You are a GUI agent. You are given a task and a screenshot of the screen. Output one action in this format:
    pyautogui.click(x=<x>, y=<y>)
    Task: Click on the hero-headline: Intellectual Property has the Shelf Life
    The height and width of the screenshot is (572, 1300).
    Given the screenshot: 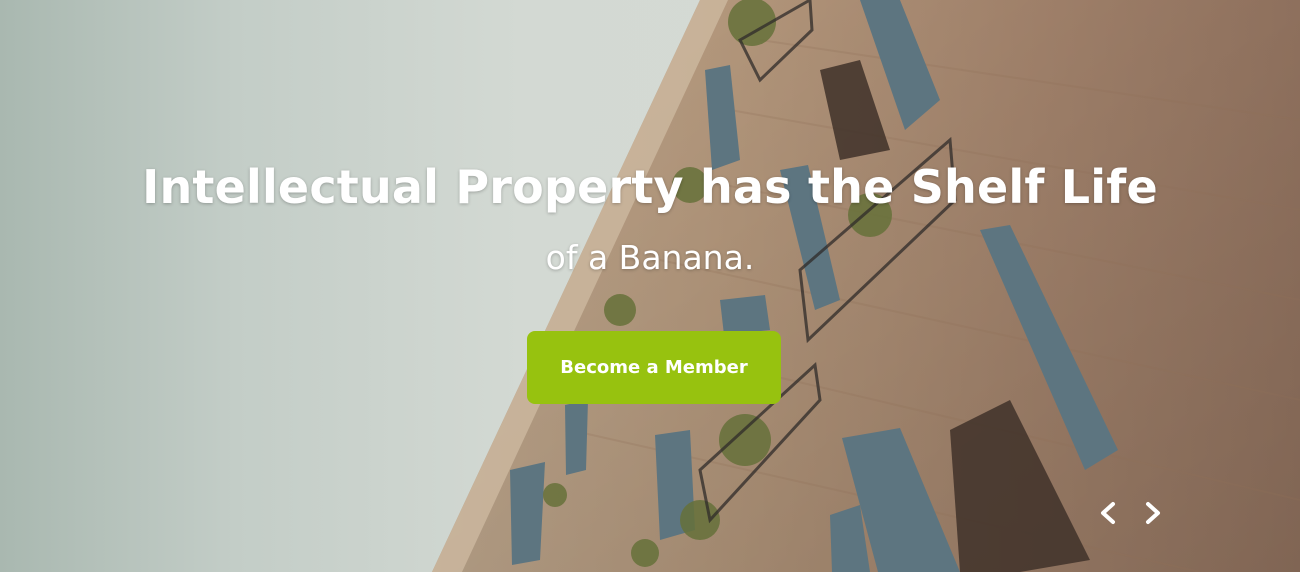 What is the action you would take?
    pyautogui.click(x=650, y=187)
    